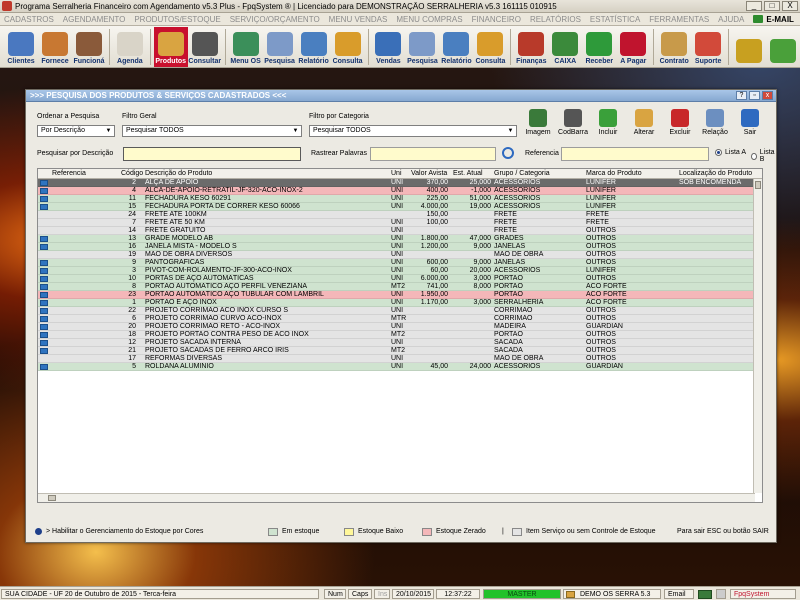  What do you see at coordinates (555, 19) in the screenshot?
I see `menu-relatorios: RELATÓRIOS` at bounding box center [555, 19].